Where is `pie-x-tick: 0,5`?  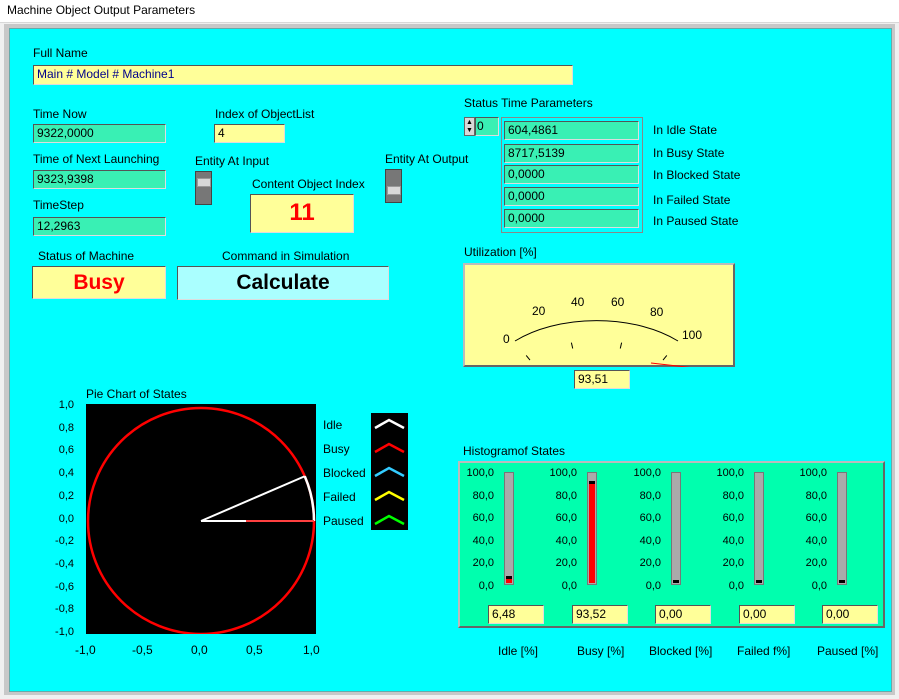 pie-x-tick: 0,5 is located at coordinates (254, 650).